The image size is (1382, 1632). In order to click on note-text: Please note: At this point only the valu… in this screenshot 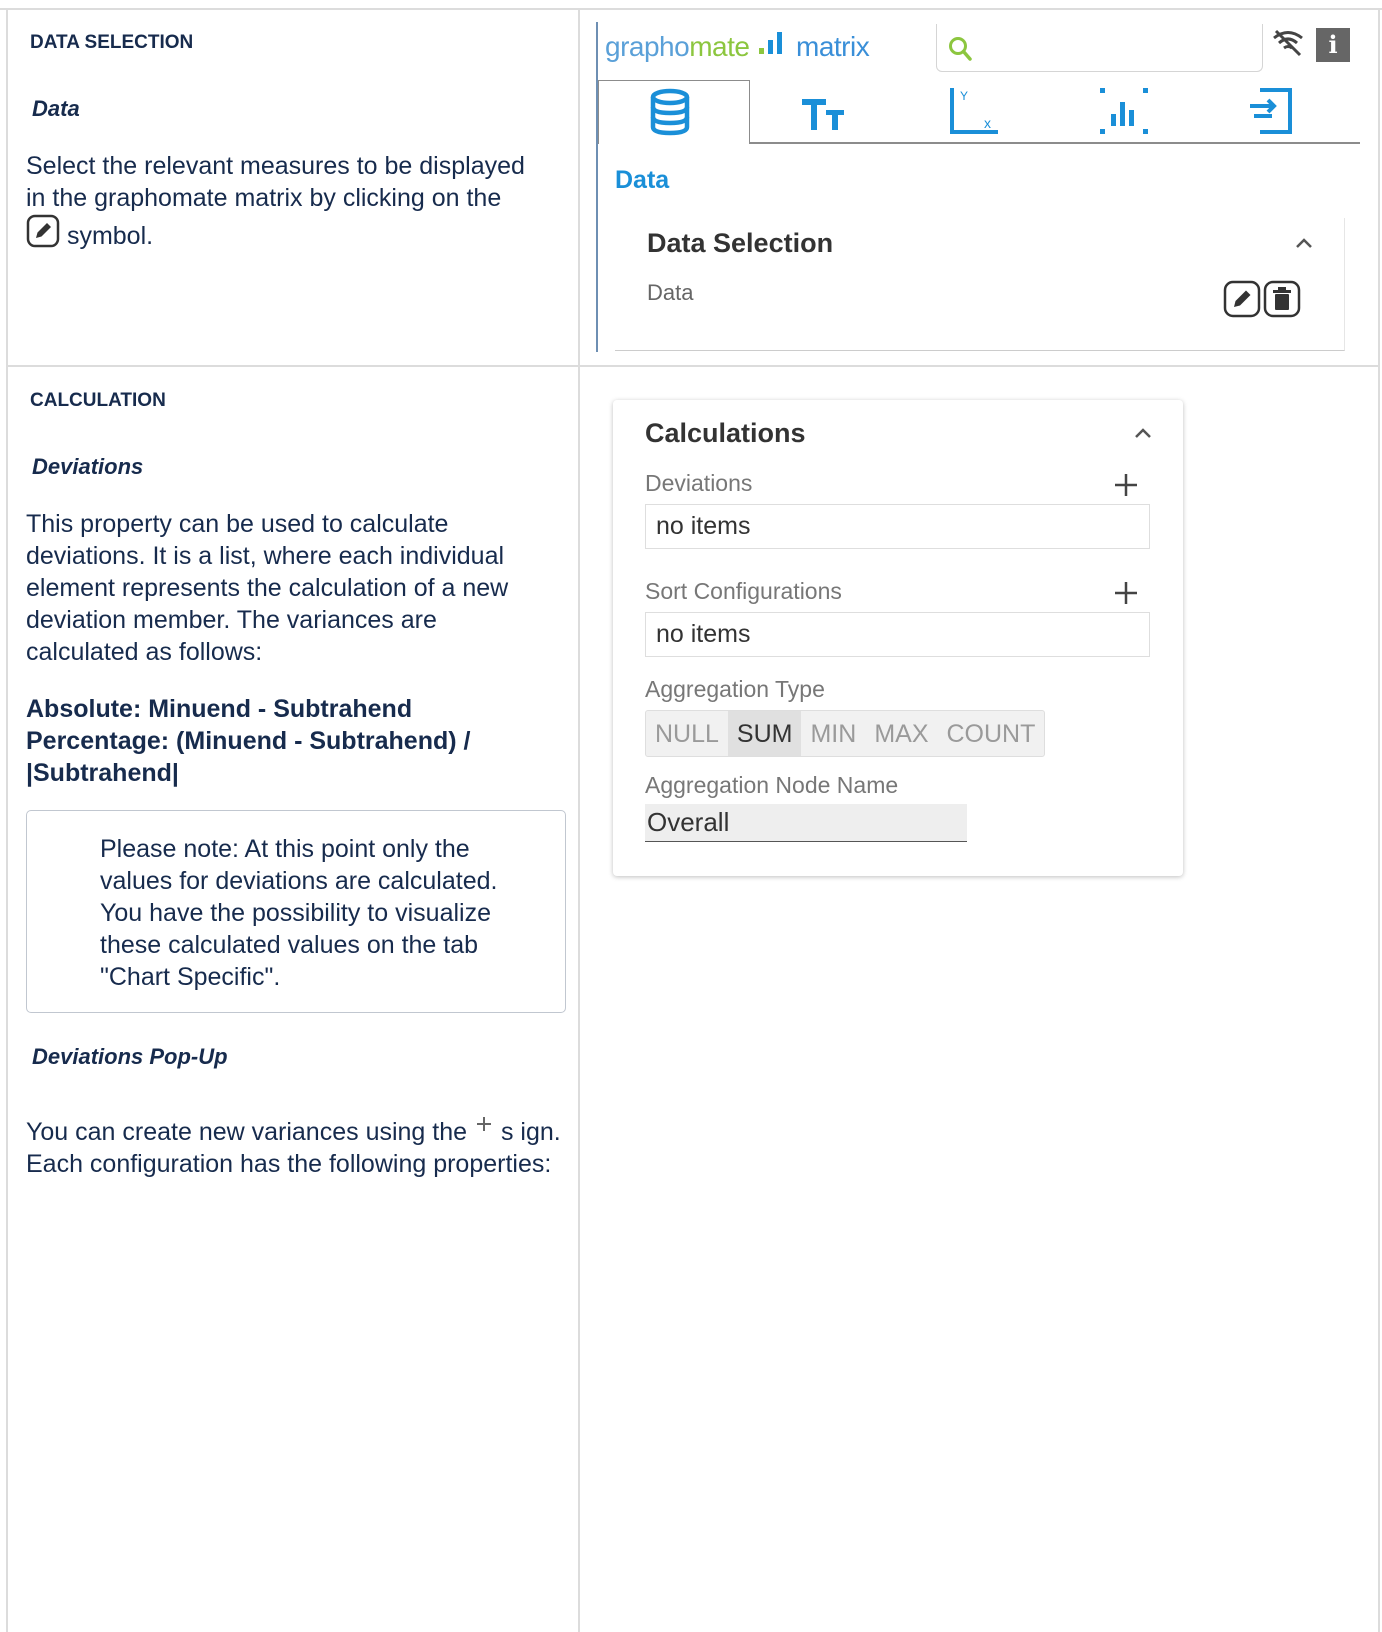, I will do `click(299, 913)`.